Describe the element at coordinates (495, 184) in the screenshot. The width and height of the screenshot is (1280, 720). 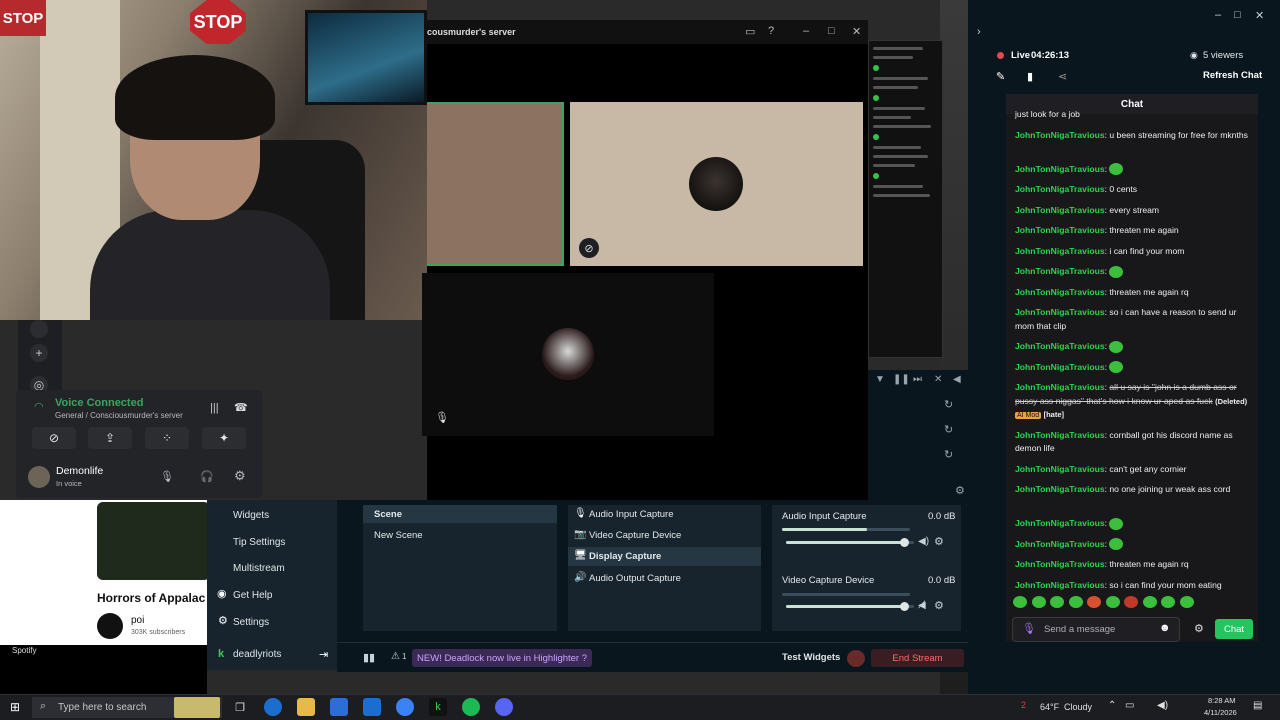
I see `video-tile-speaking` at that location.